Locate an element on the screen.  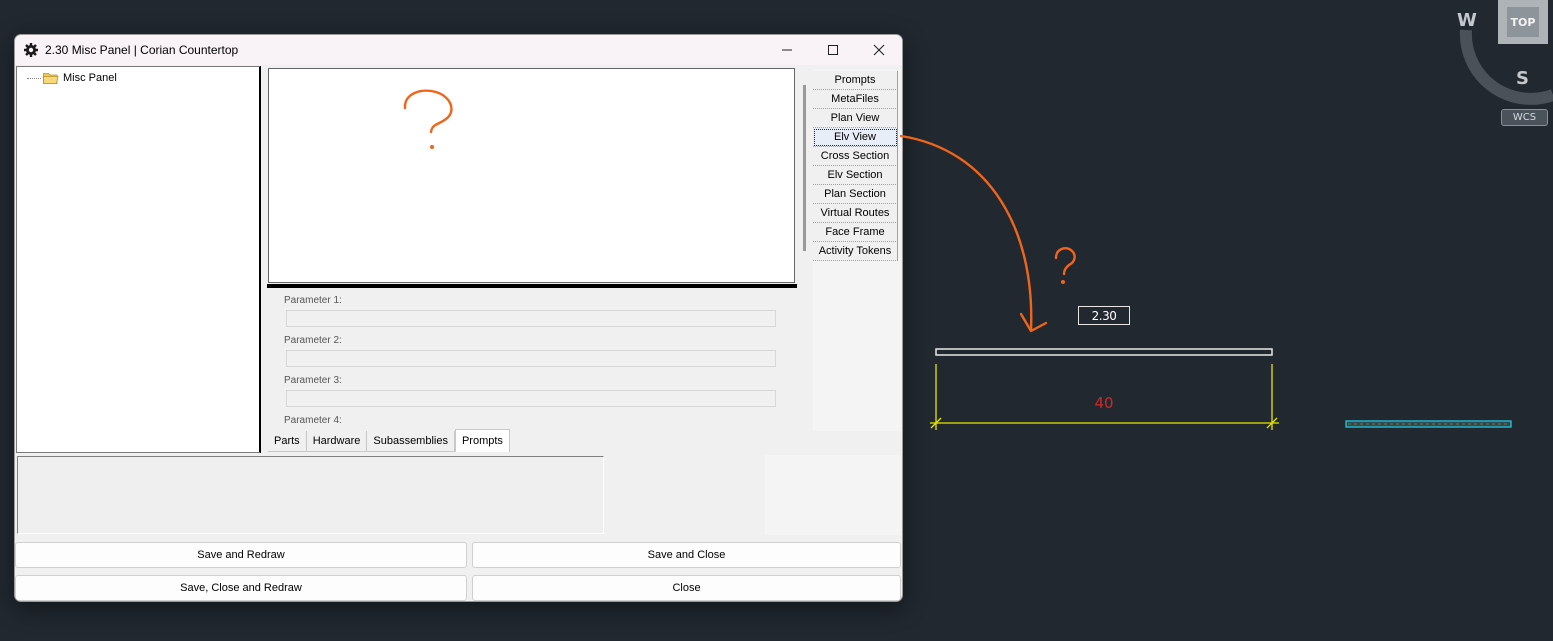
title-bar: 2.30 Misc Panel | Corian Countertop is located at coordinates (458, 50).